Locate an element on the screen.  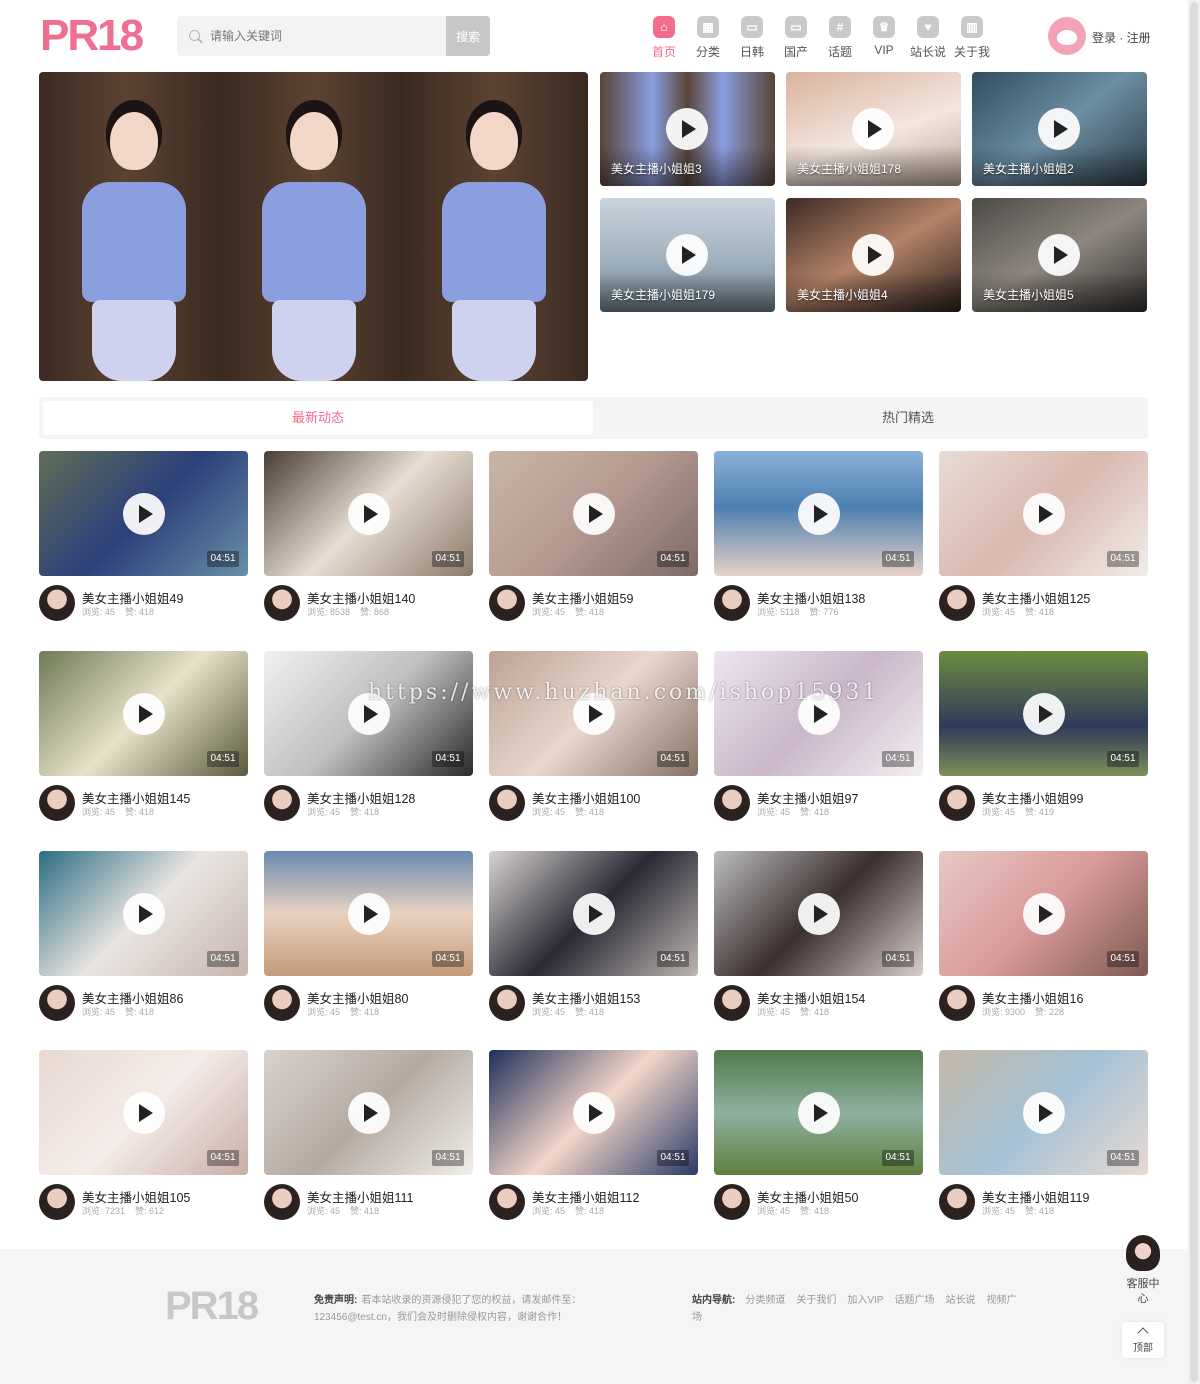
video-card: 04:51 美女主播小姐姐59 浏览: 45 赞: 418 is located at coordinates (593, 536).